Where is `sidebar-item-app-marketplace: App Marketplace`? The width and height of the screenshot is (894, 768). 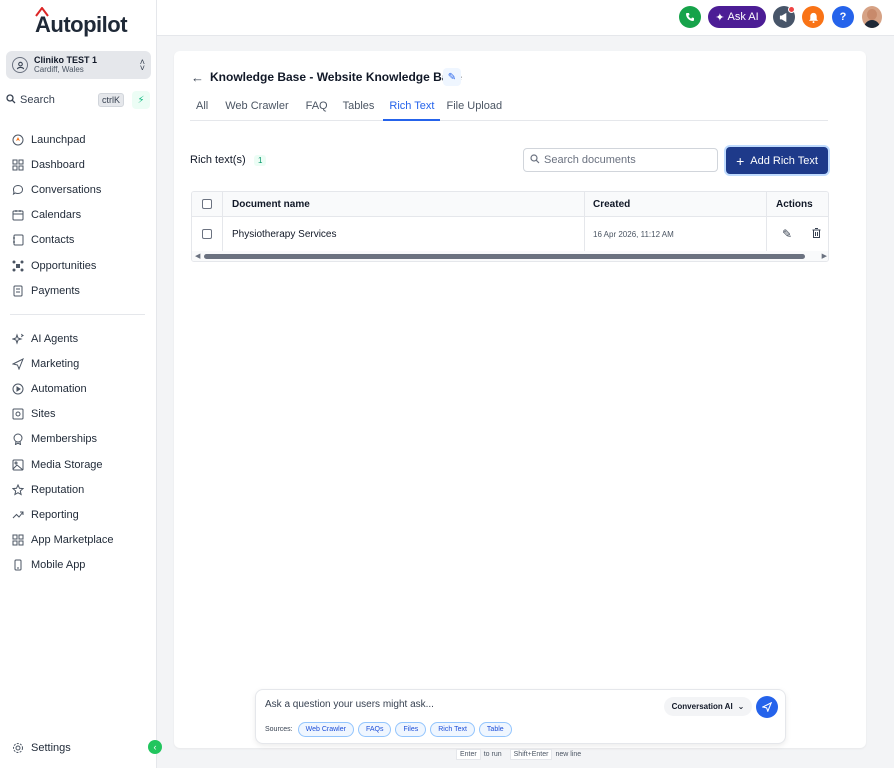
sidebar-item-app-marketplace: App Marketplace is located at coordinates (78, 540).